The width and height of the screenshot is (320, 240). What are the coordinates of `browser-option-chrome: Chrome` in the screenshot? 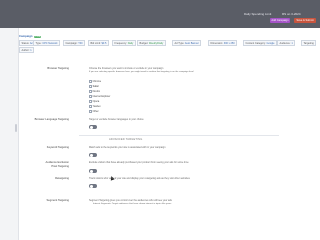 It's located at (95, 81).